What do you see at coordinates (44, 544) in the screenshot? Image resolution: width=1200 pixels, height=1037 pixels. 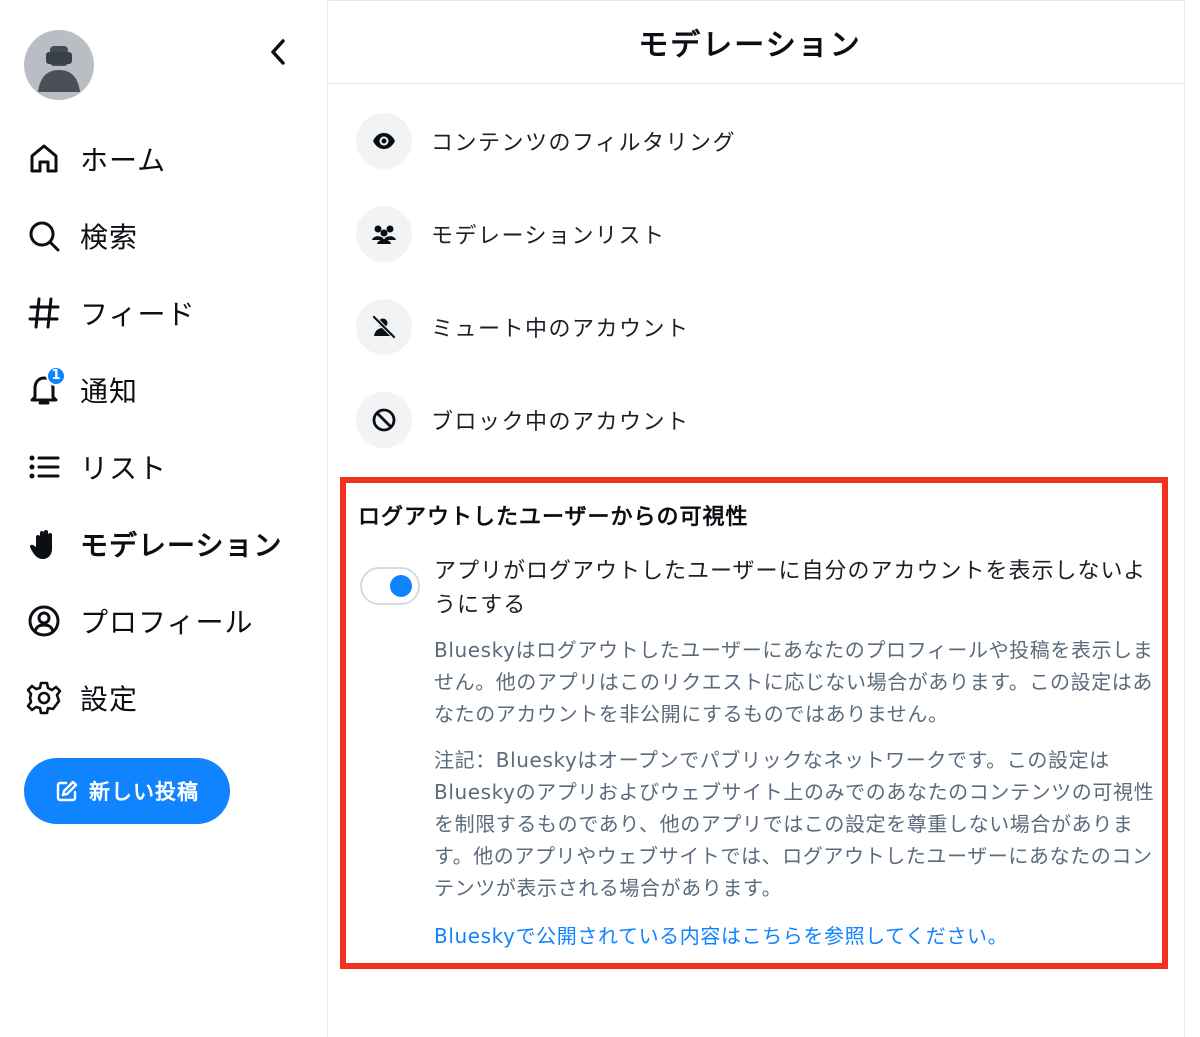 I see `hand-icon` at bounding box center [44, 544].